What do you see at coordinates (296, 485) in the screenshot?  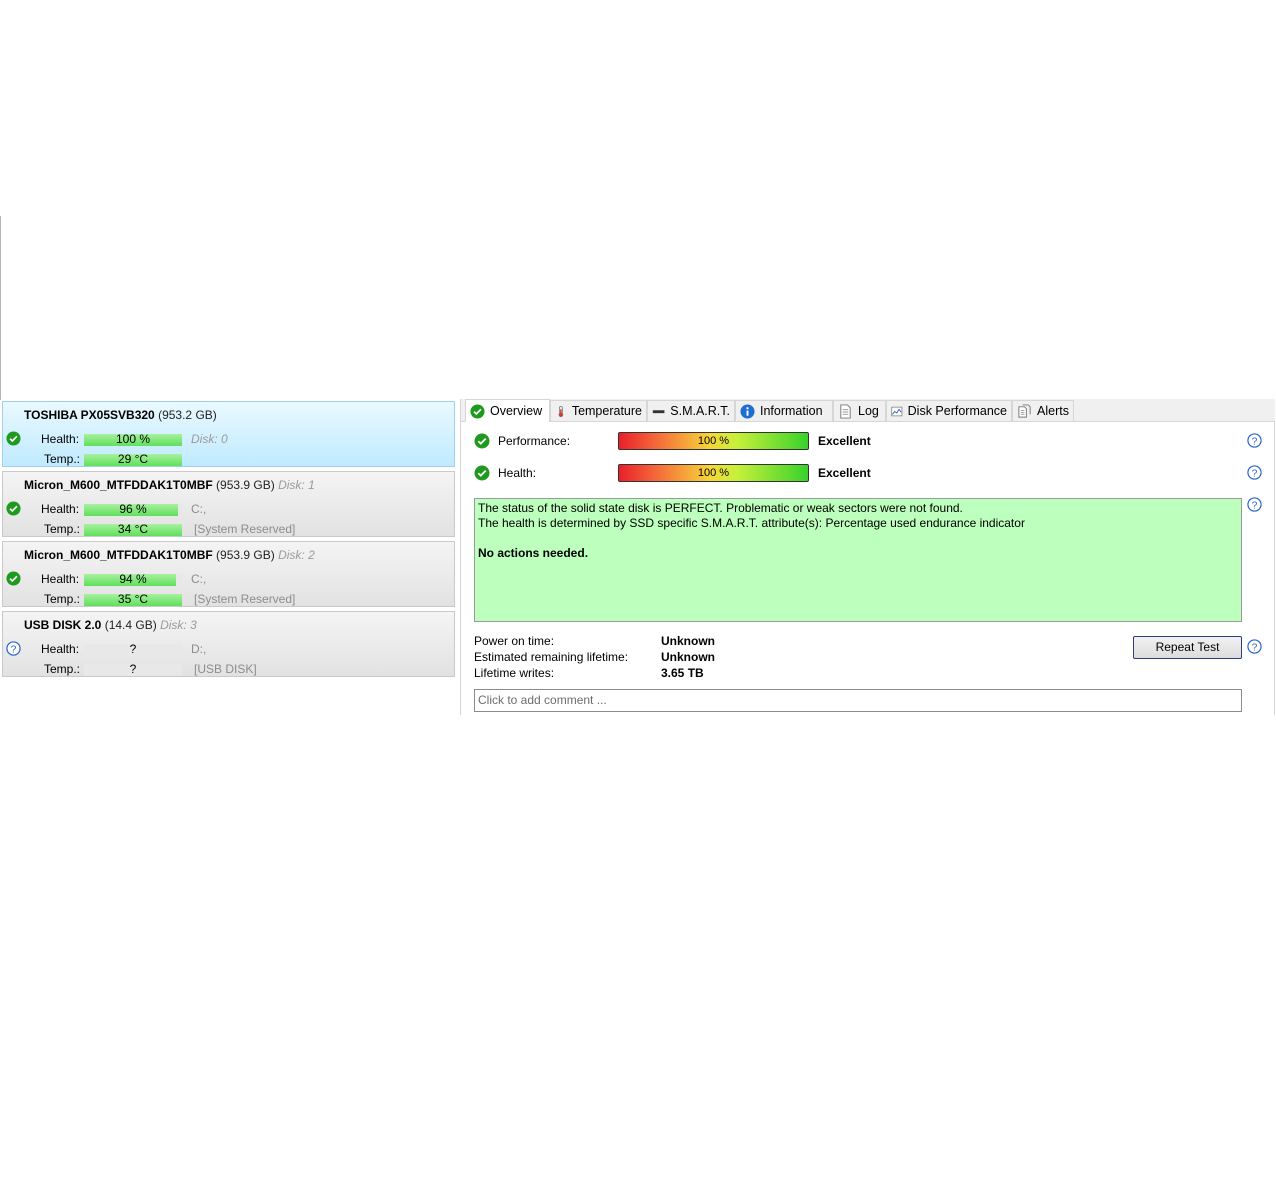 I see `disk-number: Disk: 1` at bounding box center [296, 485].